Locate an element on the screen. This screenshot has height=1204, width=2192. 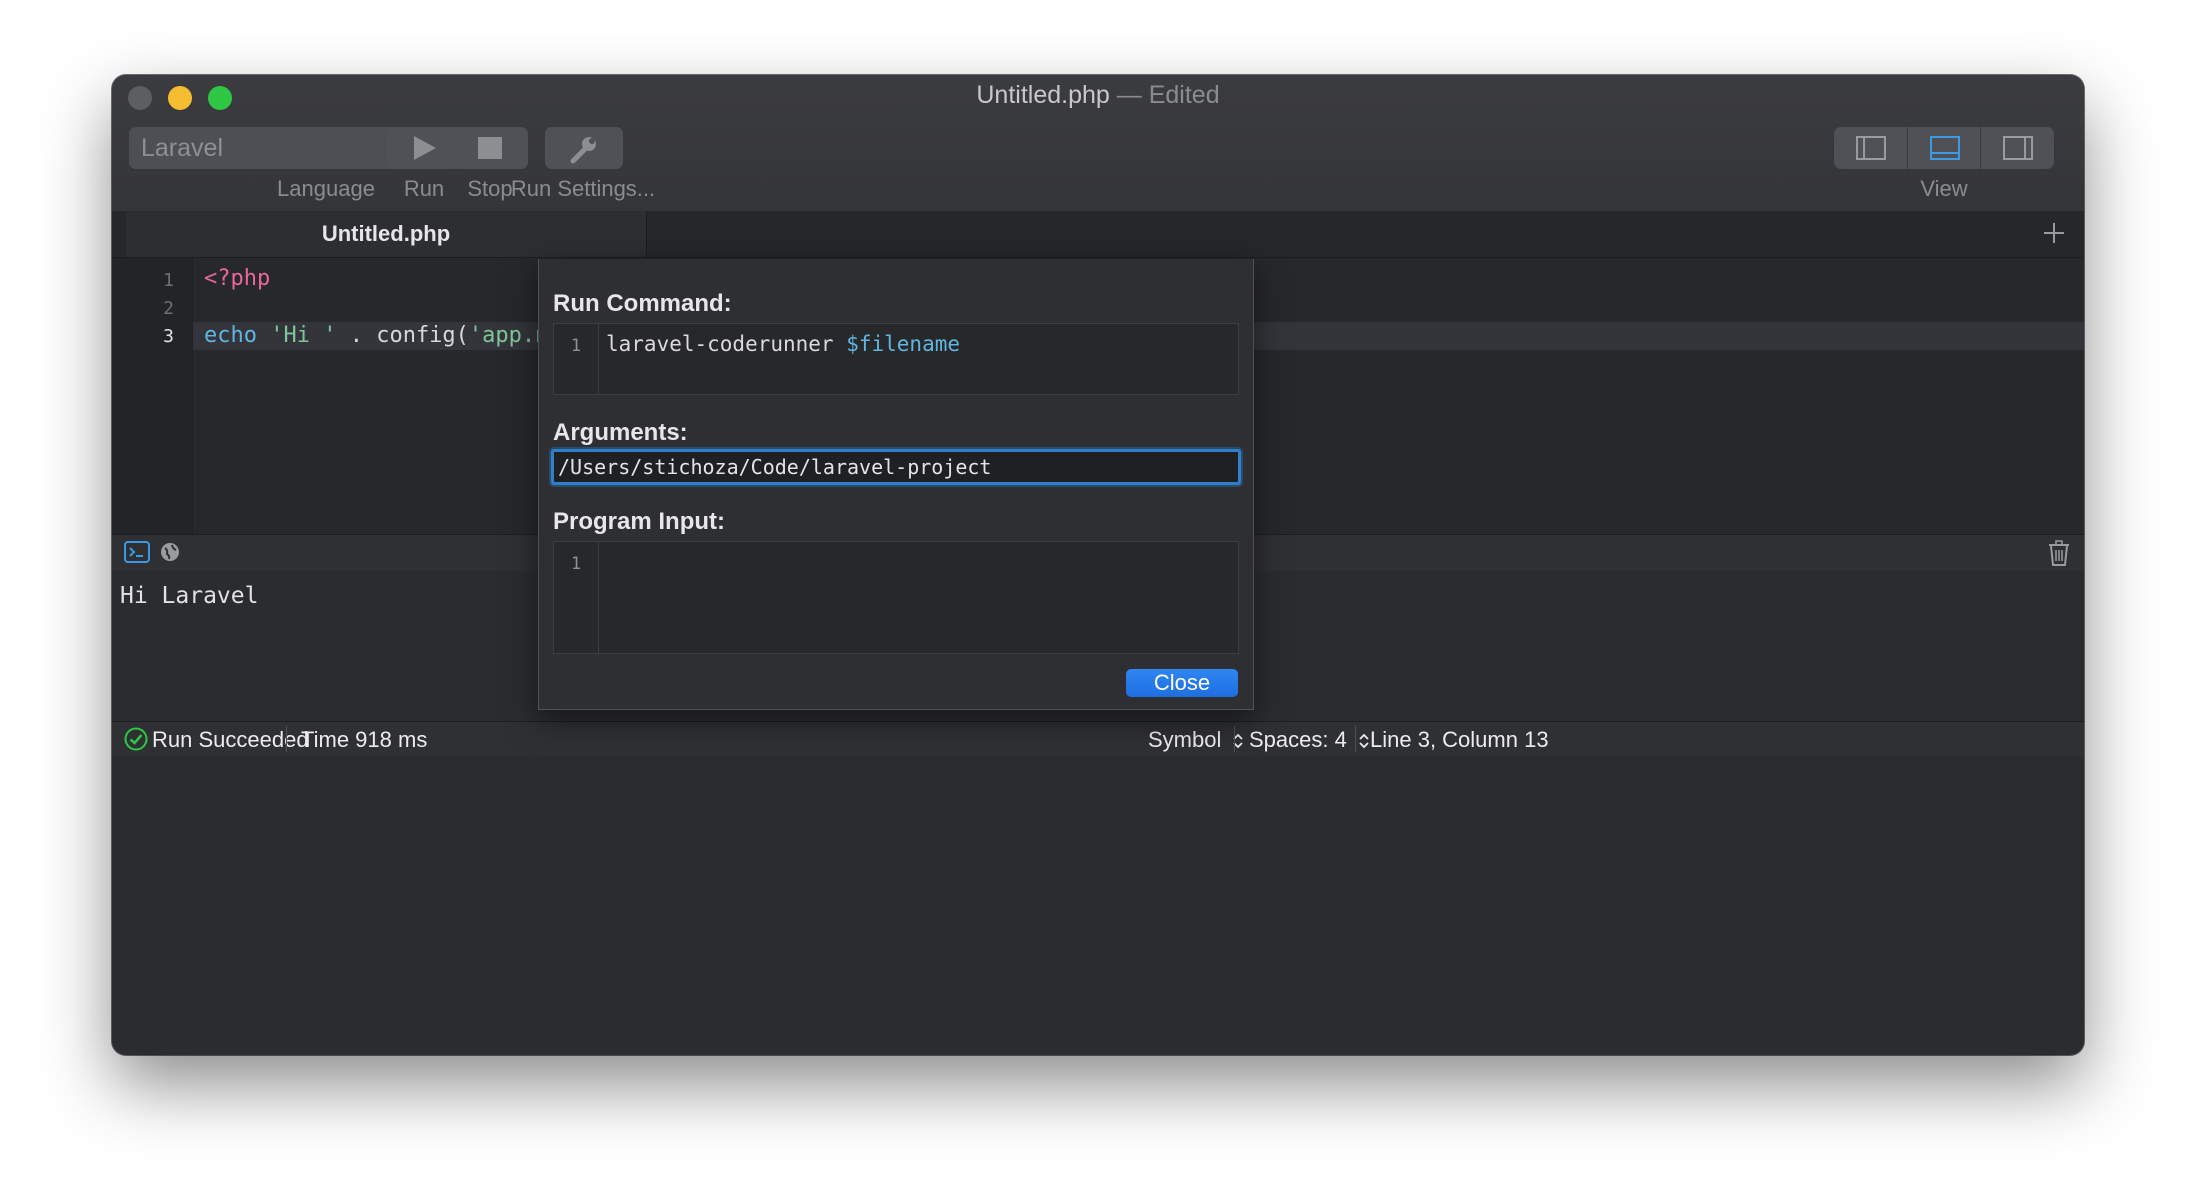
bottom-panel-icon is located at coordinates (1944, 148).